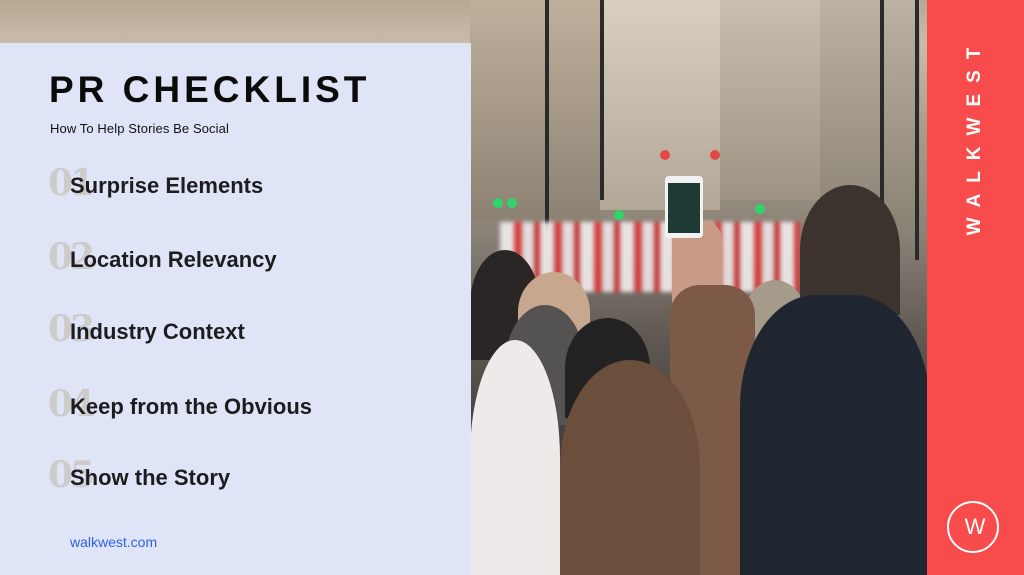 Image resolution: width=1024 pixels, height=575 pixels. Describe the element at coordinates (139, 128) in the screenshot. I see `subtitle: How To Help Stories Be Social` at that location.